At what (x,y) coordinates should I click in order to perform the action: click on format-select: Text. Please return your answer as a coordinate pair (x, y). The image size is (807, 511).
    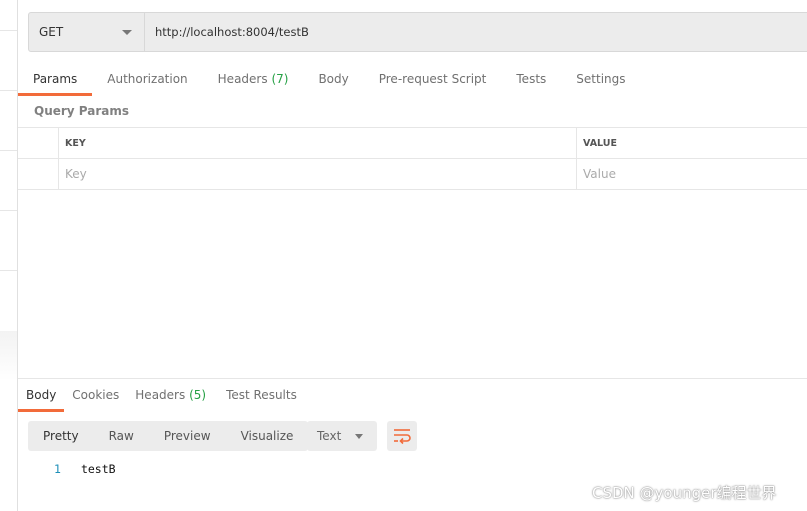
    Looking at the image, I should click on (342, 436).